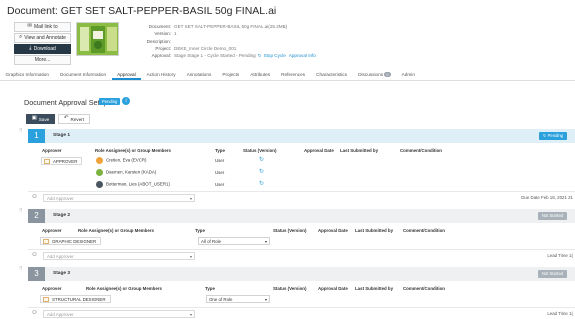 The image size is (575, 319). What do you see at coordinates (161, 74) in the screenshot?
I see `tab-action-history: Action History` at bounding box center [161, 74].